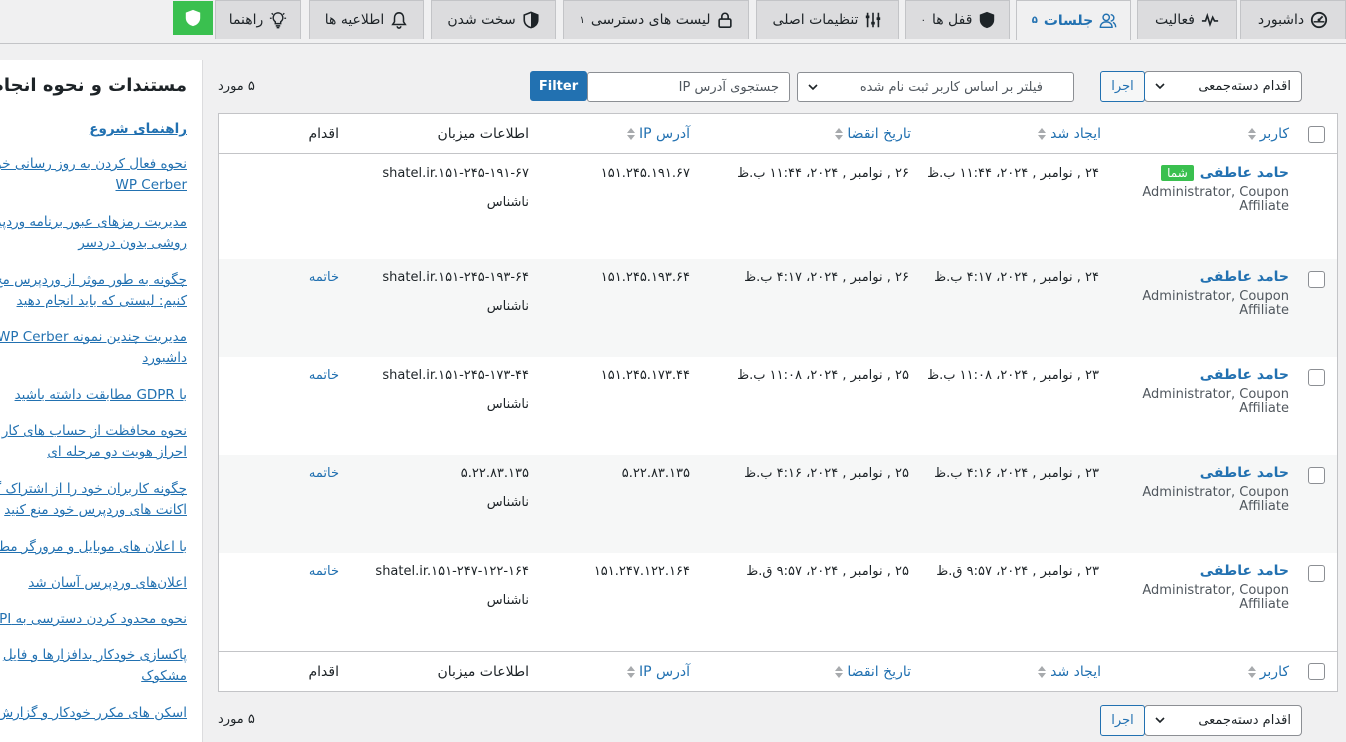  I want to click on created-cell: ۲۳ , نوامبر , ۲۰۲۴، ۱۱:۰۸ ب.ظ, so click(1013, 375).